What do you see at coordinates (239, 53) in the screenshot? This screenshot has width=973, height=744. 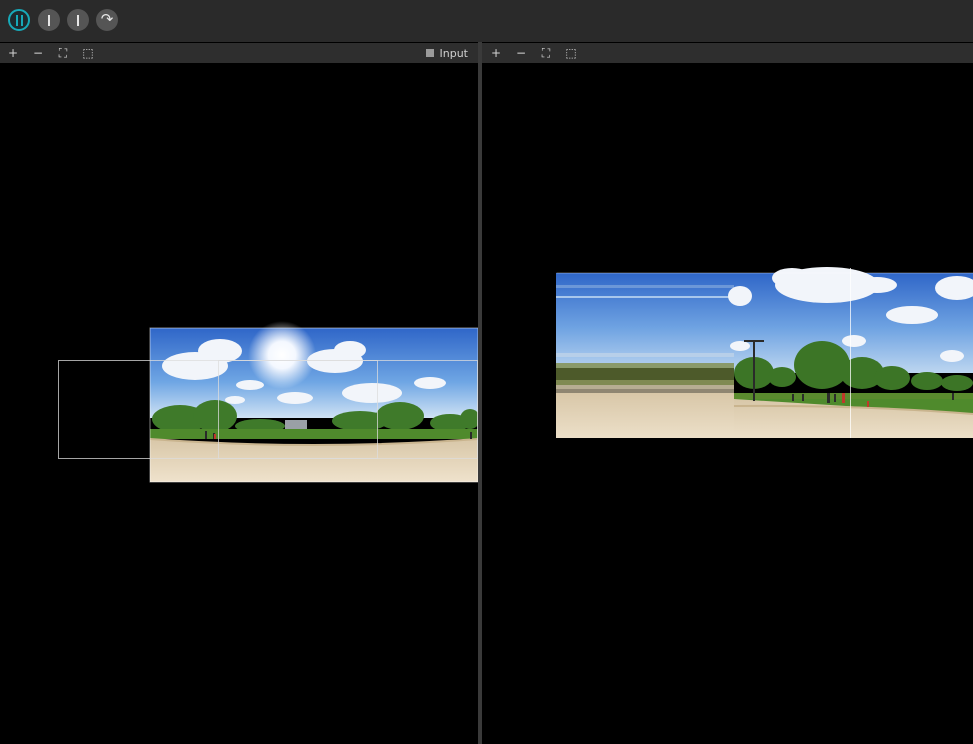 I see `left-panel-toolbar: + − ⛶ ⬚ Input` at bounding box center [239, 53].